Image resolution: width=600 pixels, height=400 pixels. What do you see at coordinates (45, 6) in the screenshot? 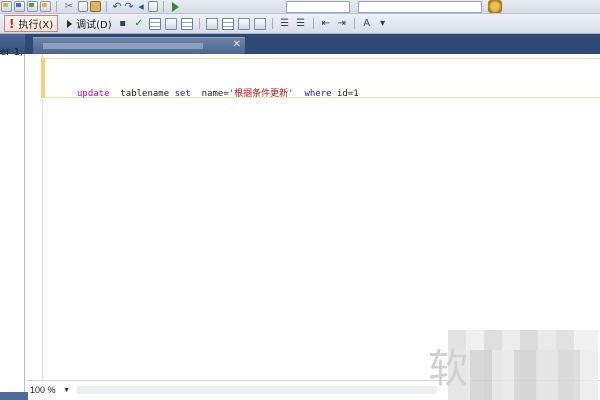
I see `save-all-icon` at bounding box center [45, 6].